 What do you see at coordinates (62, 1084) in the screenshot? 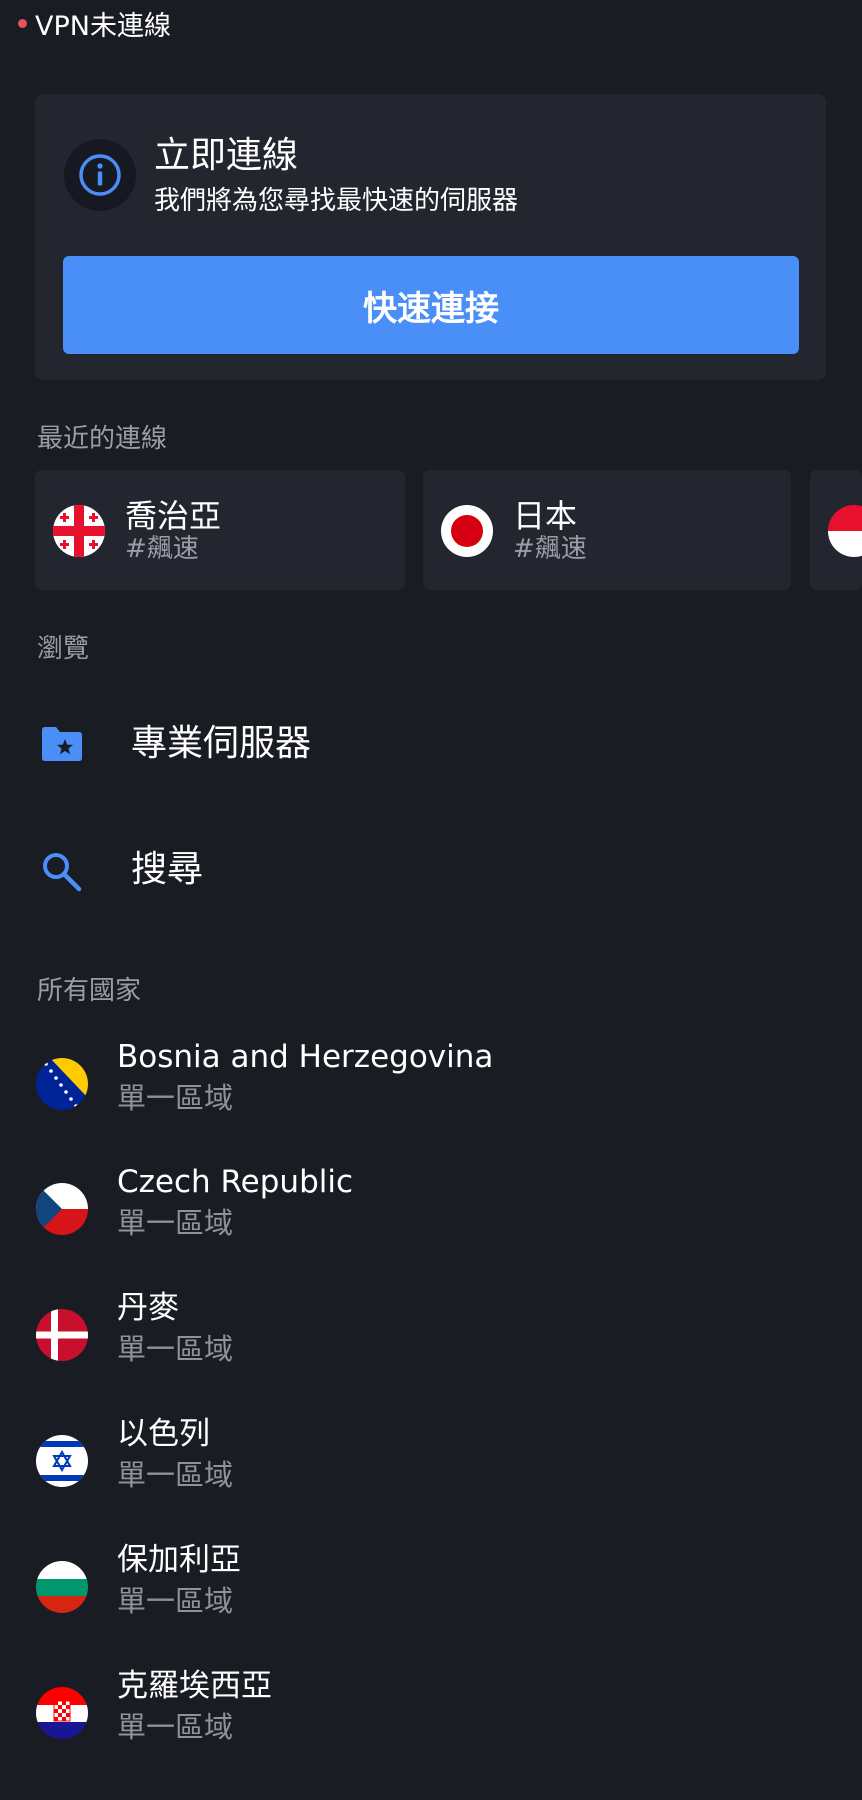
I see `bosnia-flag-icon` at bounding box center [62, 1084].